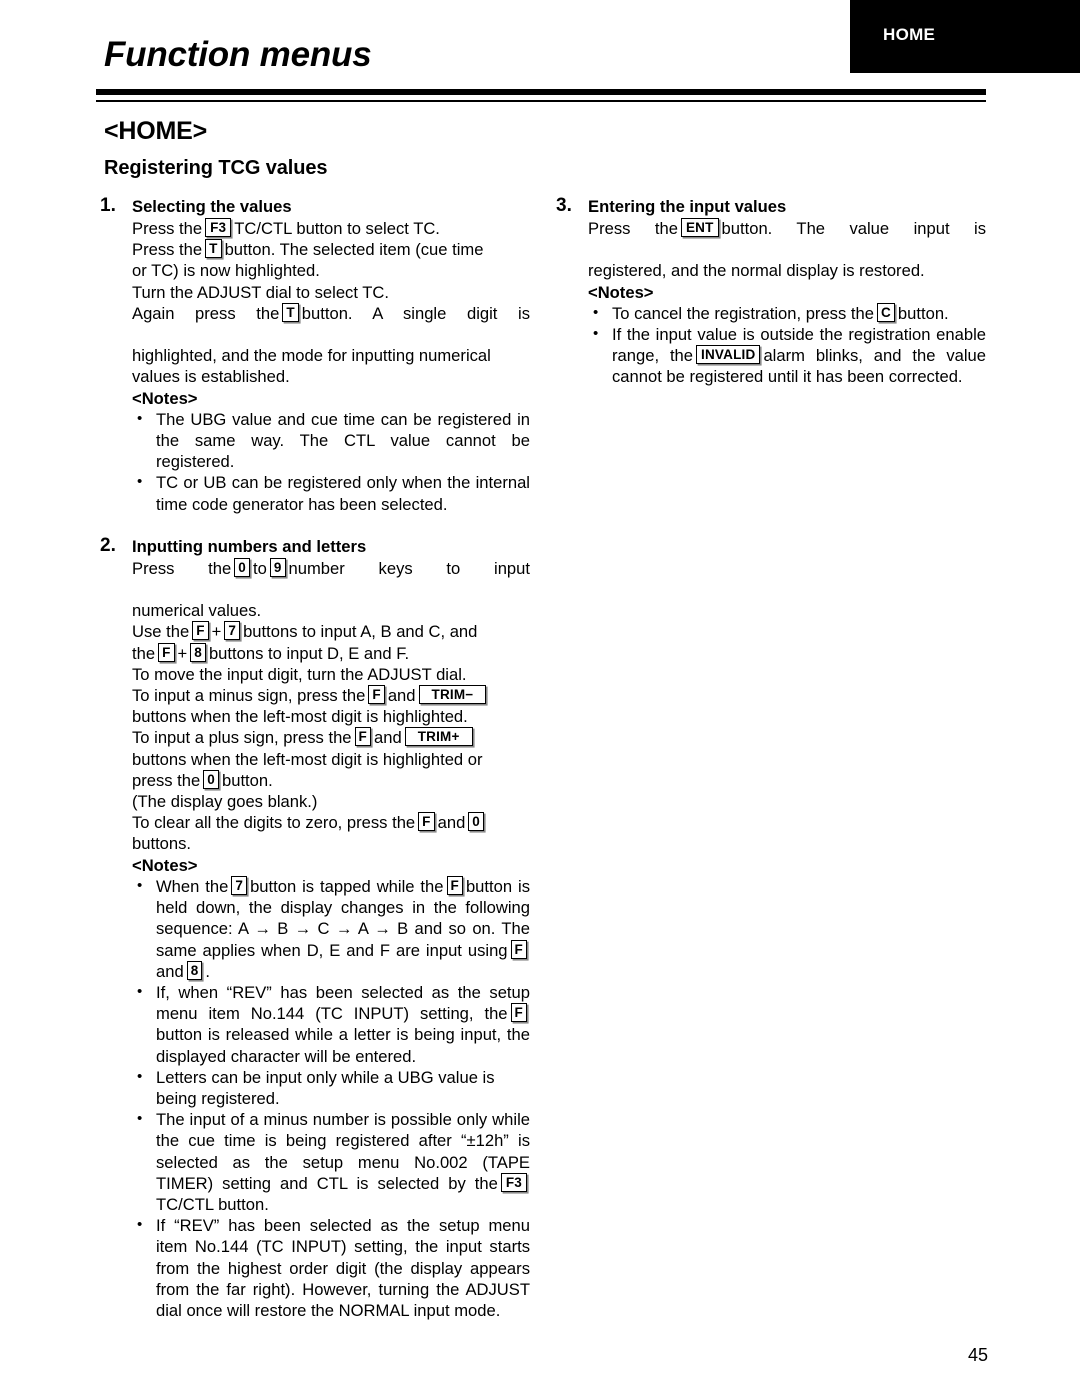 The height and width of the screenshot is (1397, 1080). What do you see at coordinates (212, 206) in the screenshot?
I see `step-1-heading-text: Selecting the values` at bounding box center [212, 206].